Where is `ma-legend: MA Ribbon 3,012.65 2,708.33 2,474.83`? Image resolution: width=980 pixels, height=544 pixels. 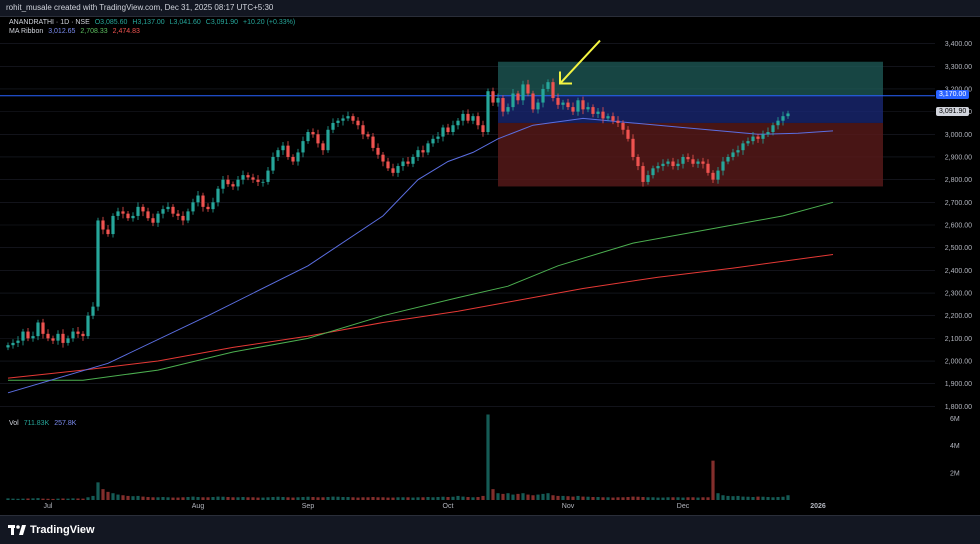
ma-legend: MA Ribbon 3,012.65 2,708.33 2,474.83 is located at coordinates (76, 31).